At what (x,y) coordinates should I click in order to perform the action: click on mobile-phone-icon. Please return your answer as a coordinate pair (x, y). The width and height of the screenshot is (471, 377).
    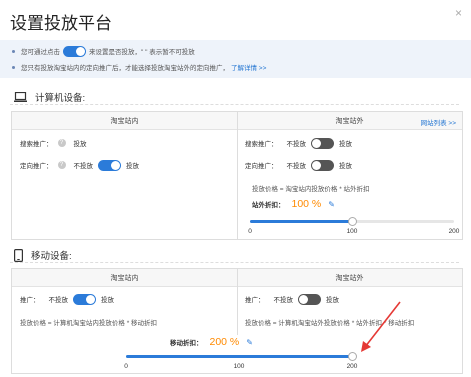
    Looking at the image, I should click on (18, 255).